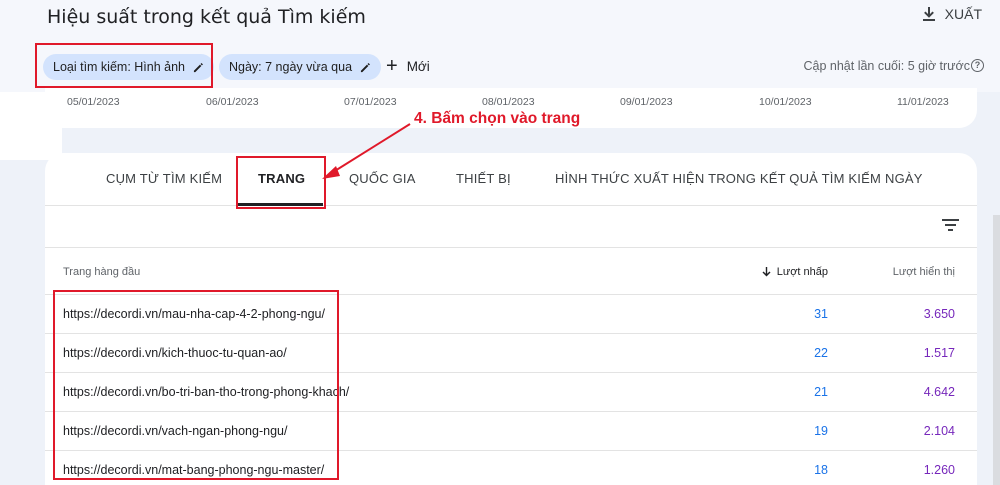  Describe the element at coordinates (392, 66) in the screenshot. I see `plus-icon: +` at that location.